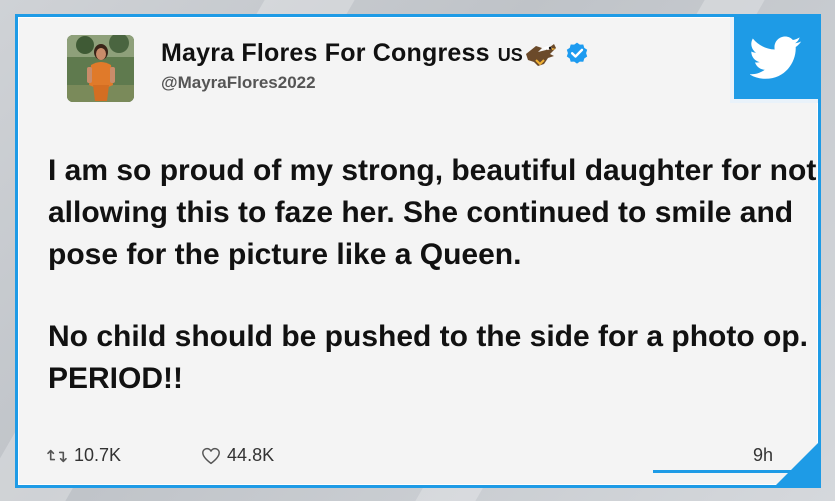  What do you see at coordinates (211, 455) in the screenshot?
I see `heart-icon` at bounding box center [211, 455].